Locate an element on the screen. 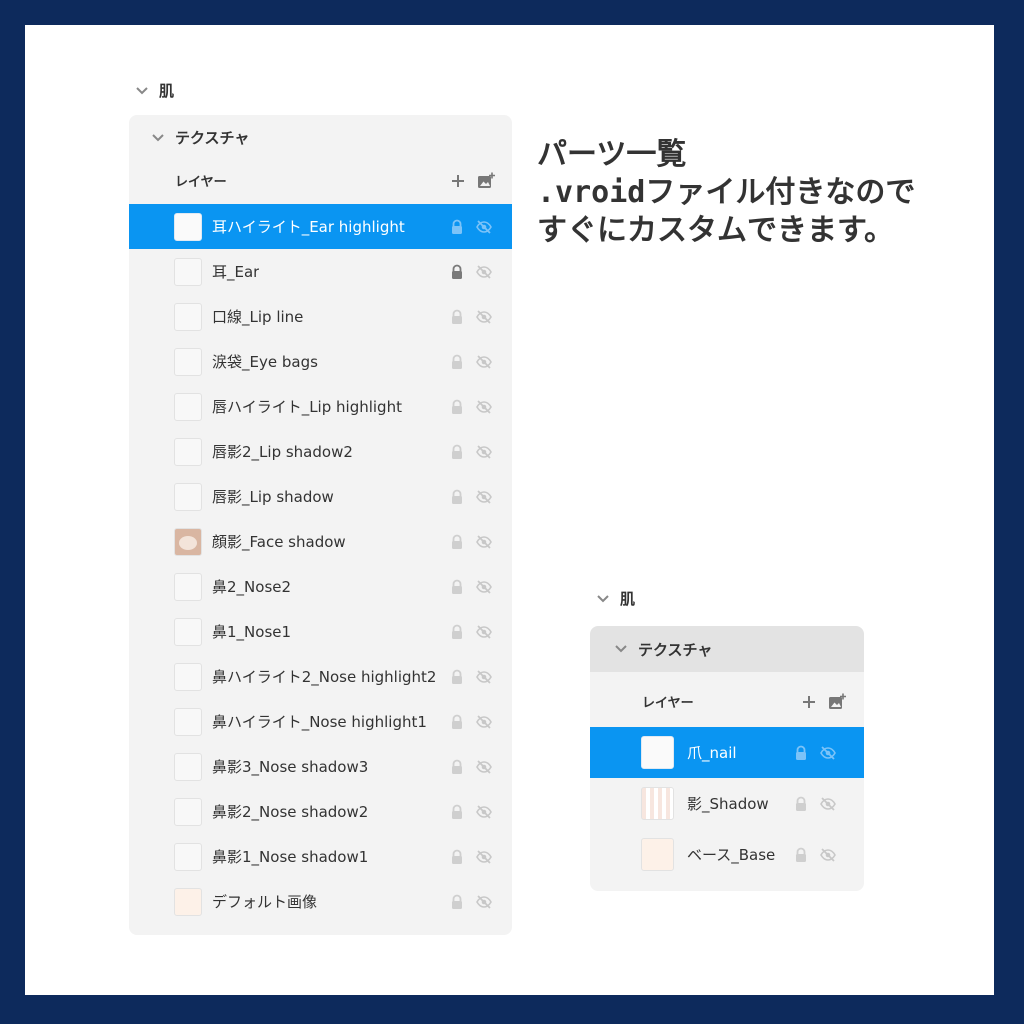 This screenshot has width=1024, height=1024. layer-list: 爪_nail 影_Shadow ベース_Base is located at coordinates (727, 803).